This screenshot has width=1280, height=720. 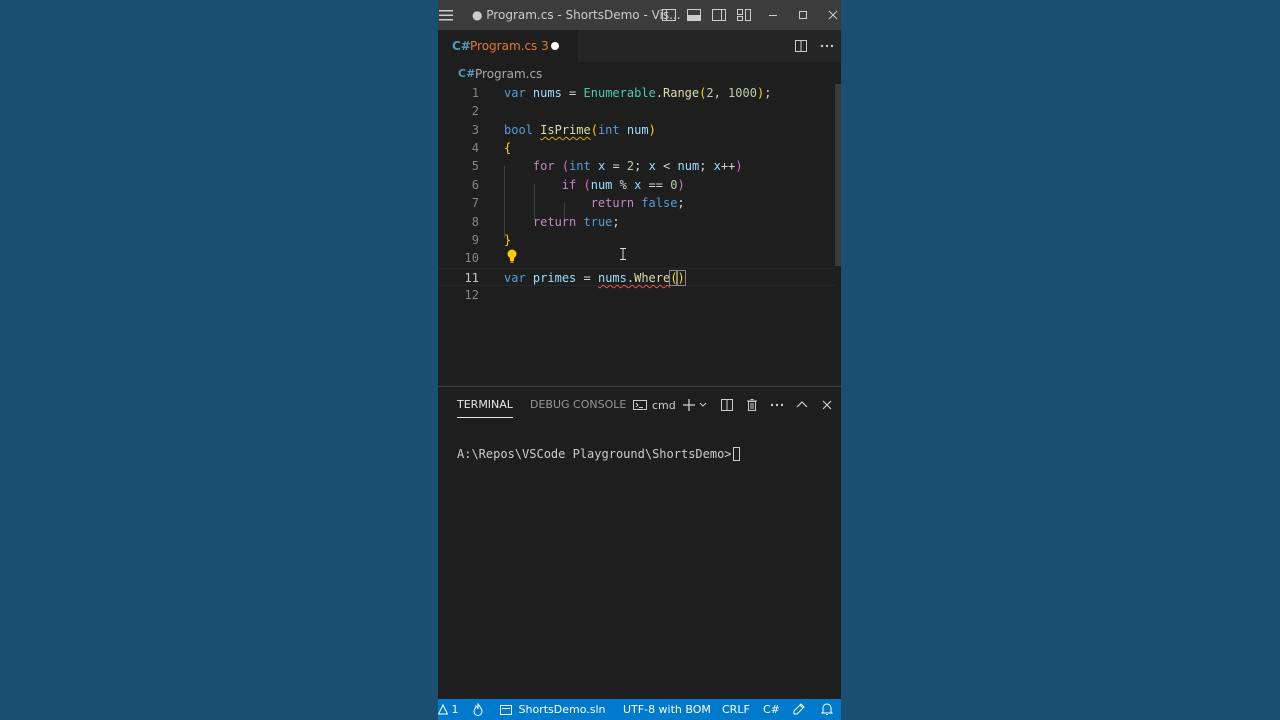 What do you see at coordinates (443, 709) in the screenshot?
I see `warning-icon` at bounding box center [443, 709].